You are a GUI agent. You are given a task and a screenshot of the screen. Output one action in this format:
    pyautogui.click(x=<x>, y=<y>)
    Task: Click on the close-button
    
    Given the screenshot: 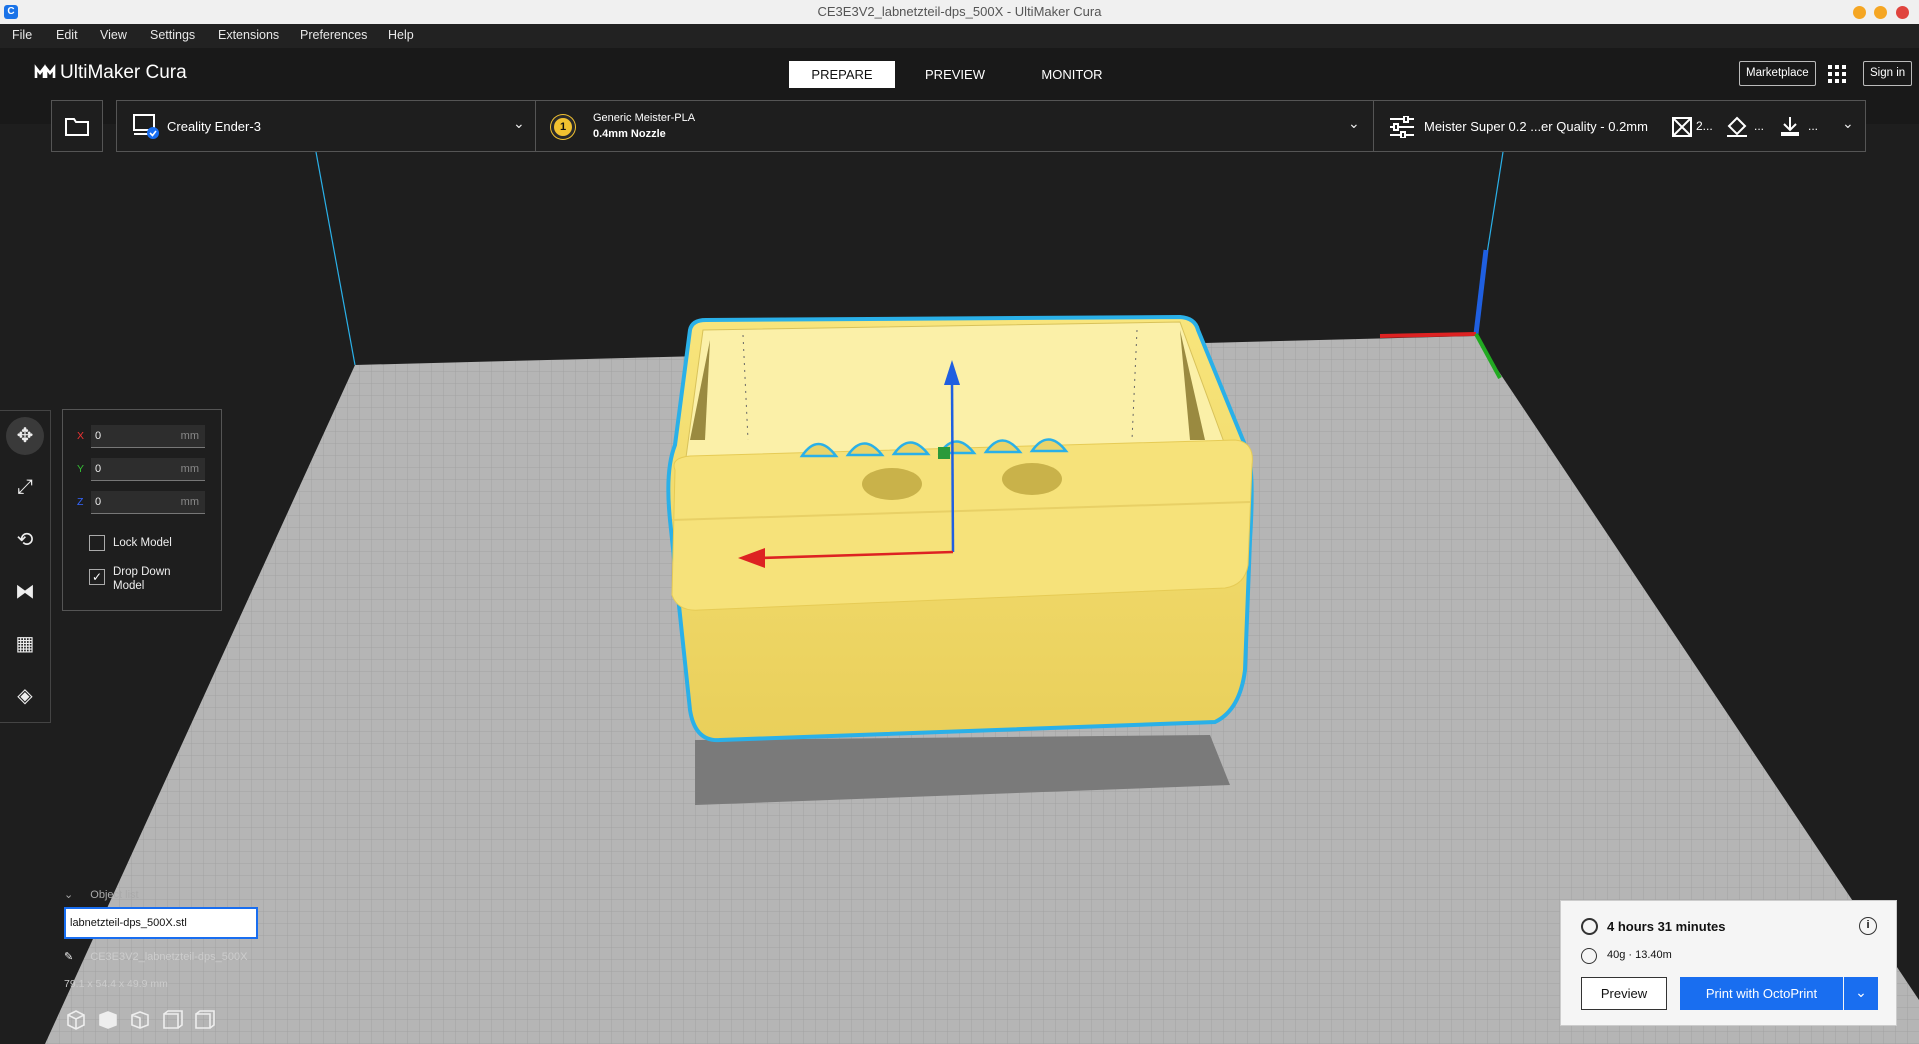 What is the action you would take?
    pyautogui.click(x=1902, y=12)
    